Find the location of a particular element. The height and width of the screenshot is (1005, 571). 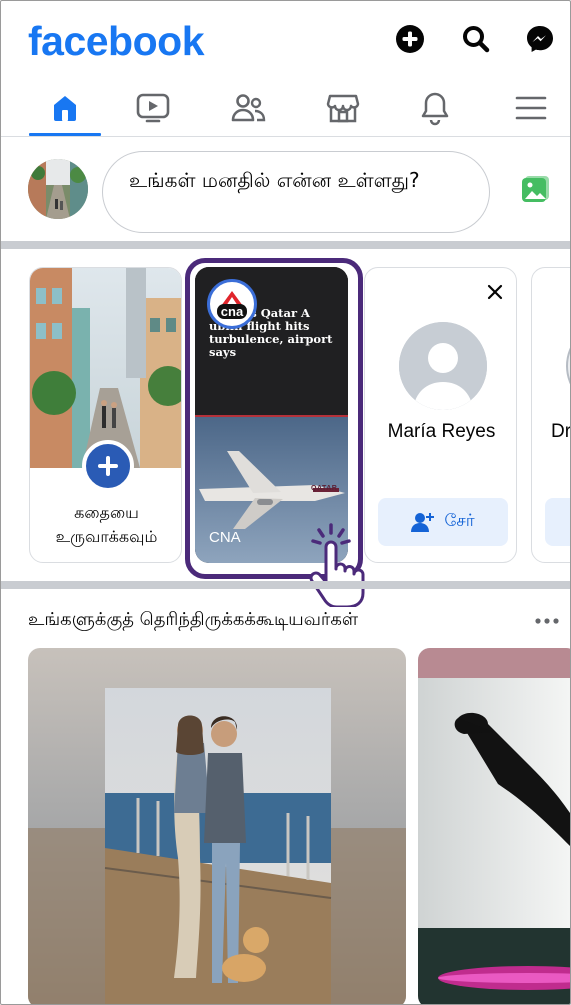

photo-button is located at coordinates (535, 190).